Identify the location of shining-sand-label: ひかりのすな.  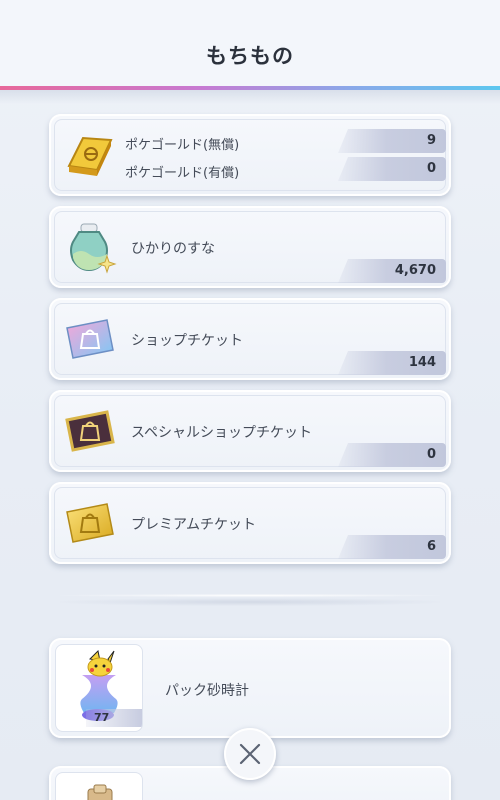
(173, 249).